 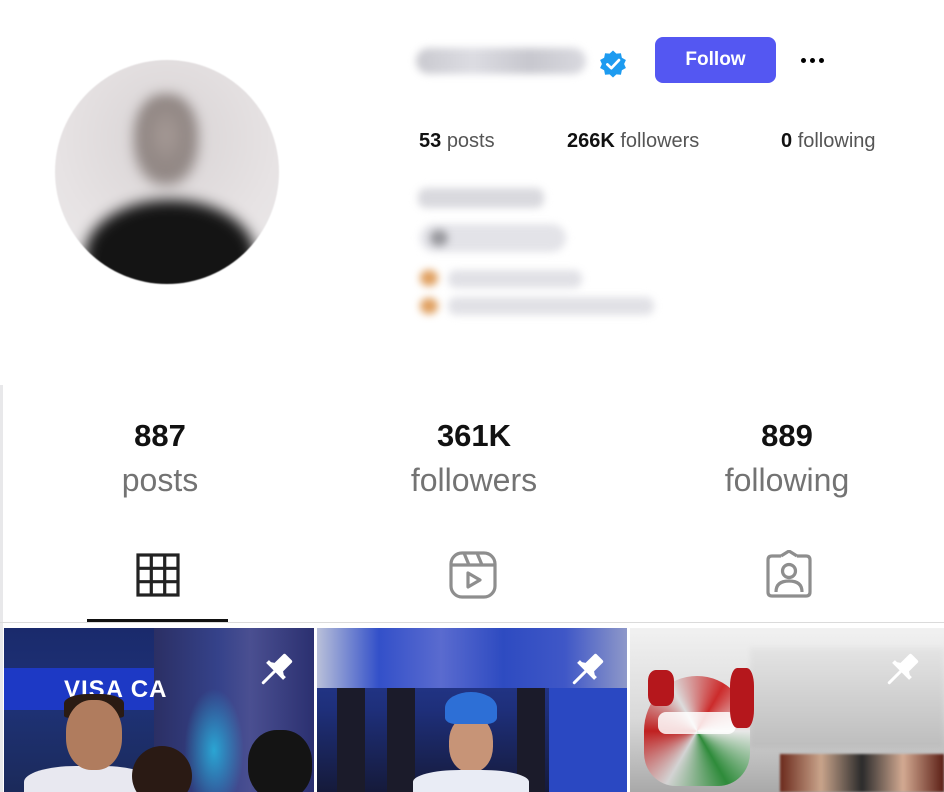 What do you see at coordinates (787, 141) in the screenshot?
I see `header-following-count: 0` at bounding box center [787, 141].